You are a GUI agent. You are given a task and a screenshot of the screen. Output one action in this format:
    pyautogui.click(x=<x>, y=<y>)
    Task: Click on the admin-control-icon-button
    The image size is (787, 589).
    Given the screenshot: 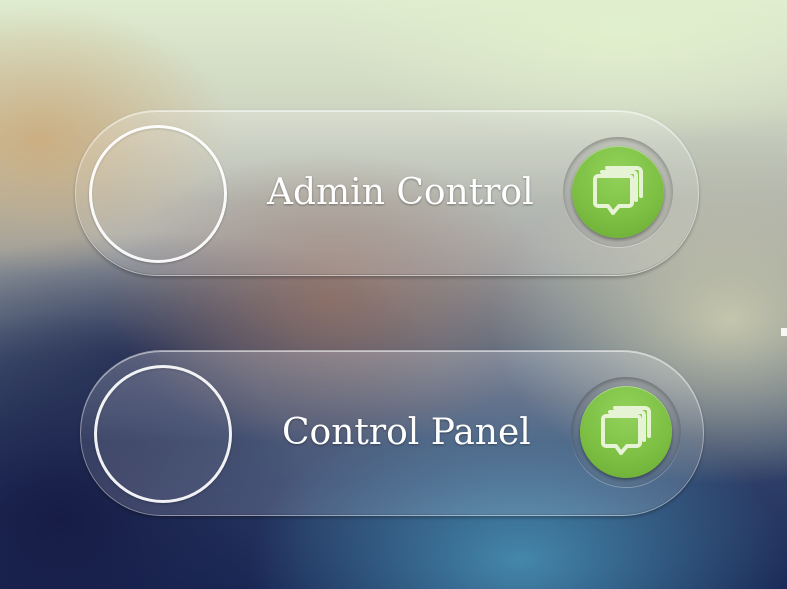 What is the action you would take?
    pyautogui.click(x=618, y=192)
    